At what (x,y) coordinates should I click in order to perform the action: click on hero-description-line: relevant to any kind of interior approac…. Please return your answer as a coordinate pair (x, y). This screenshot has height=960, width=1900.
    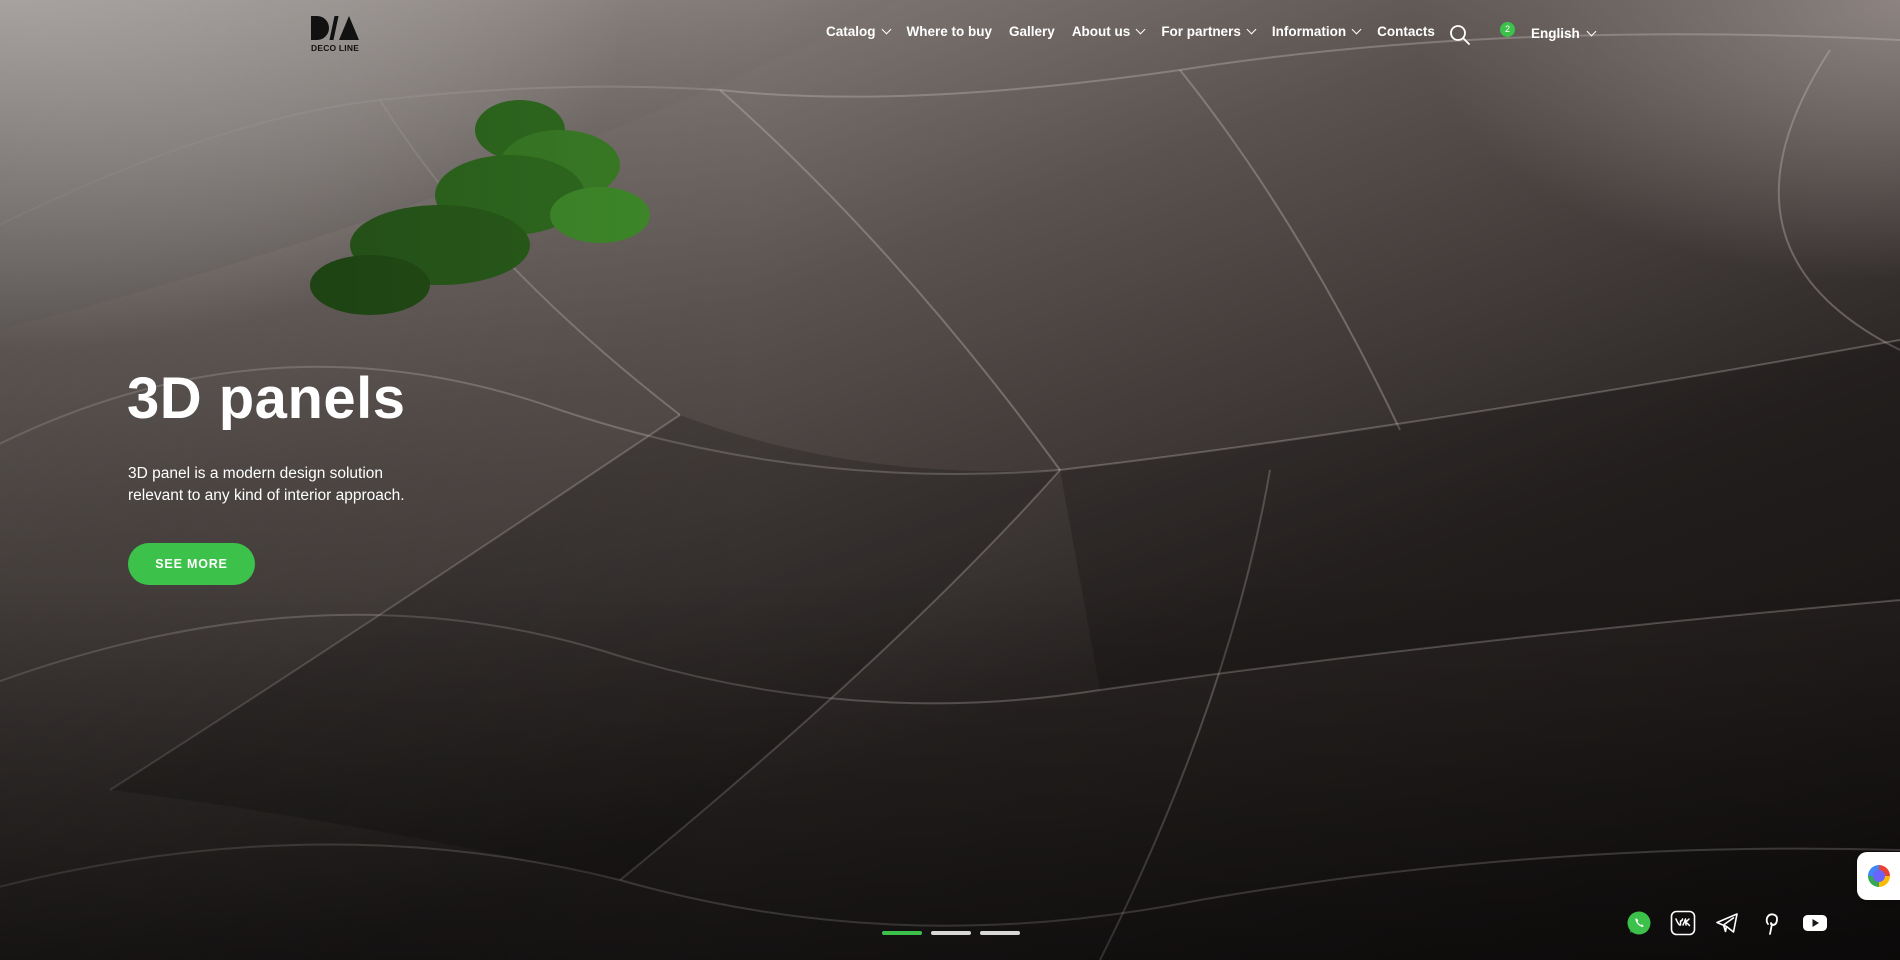
    Looking at the image, I should click on (266, 495).